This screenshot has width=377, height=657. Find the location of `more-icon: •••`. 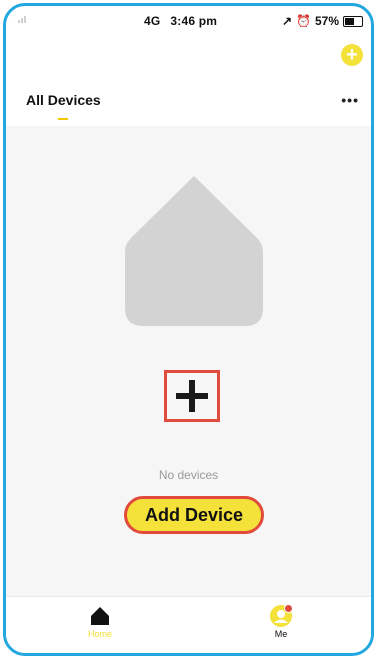

more-icon: ••• is located at coordinates (350, 100).